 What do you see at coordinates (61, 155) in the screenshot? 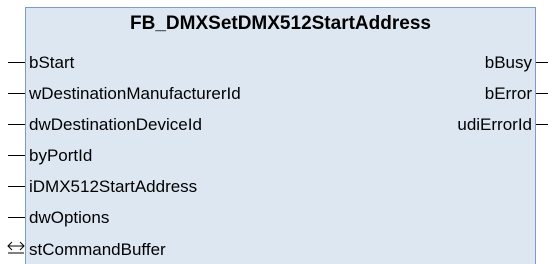
I see `input-pin-label: byPortId` at bounding box center [61, 155].